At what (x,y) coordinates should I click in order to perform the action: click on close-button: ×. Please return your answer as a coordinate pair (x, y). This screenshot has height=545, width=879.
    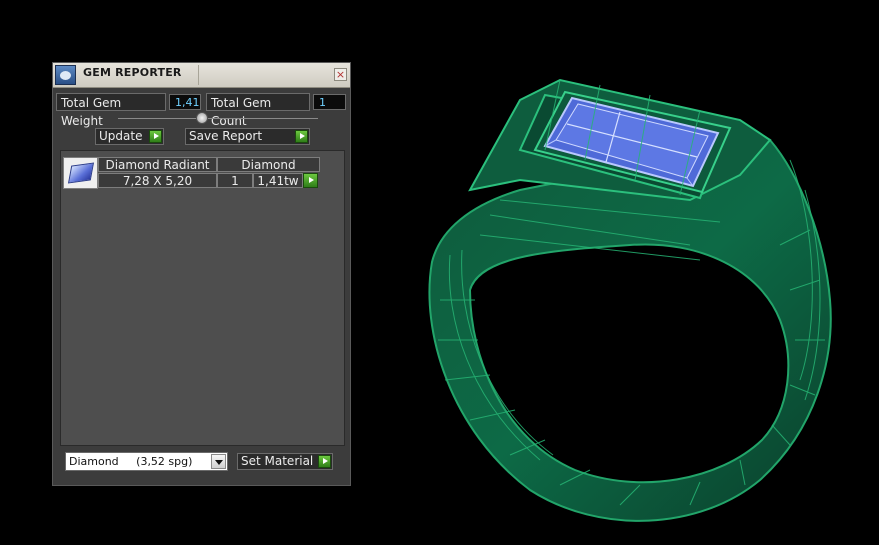
    Looking at the image, I should click on (340, 74).